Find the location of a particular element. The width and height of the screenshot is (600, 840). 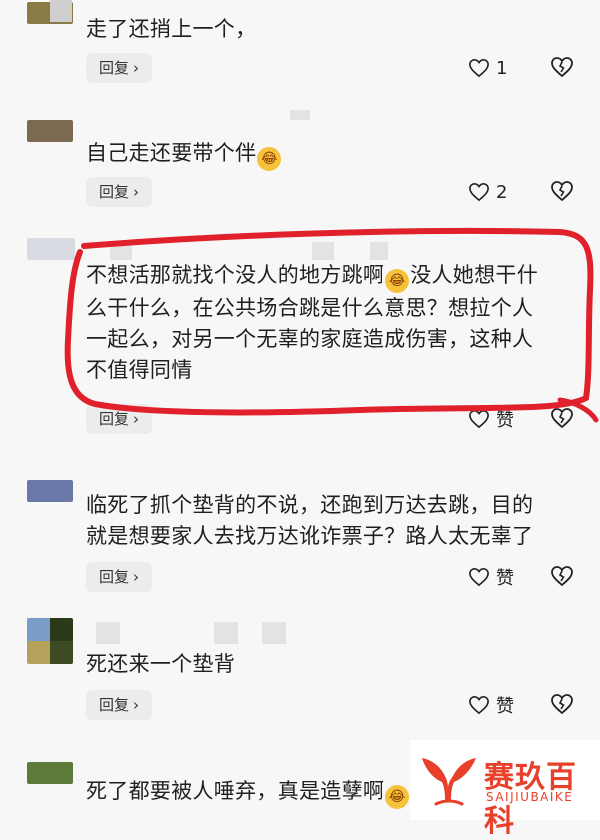

comment-text: 自己走还要带个伴 😂 is located at coordinates (336, 154).